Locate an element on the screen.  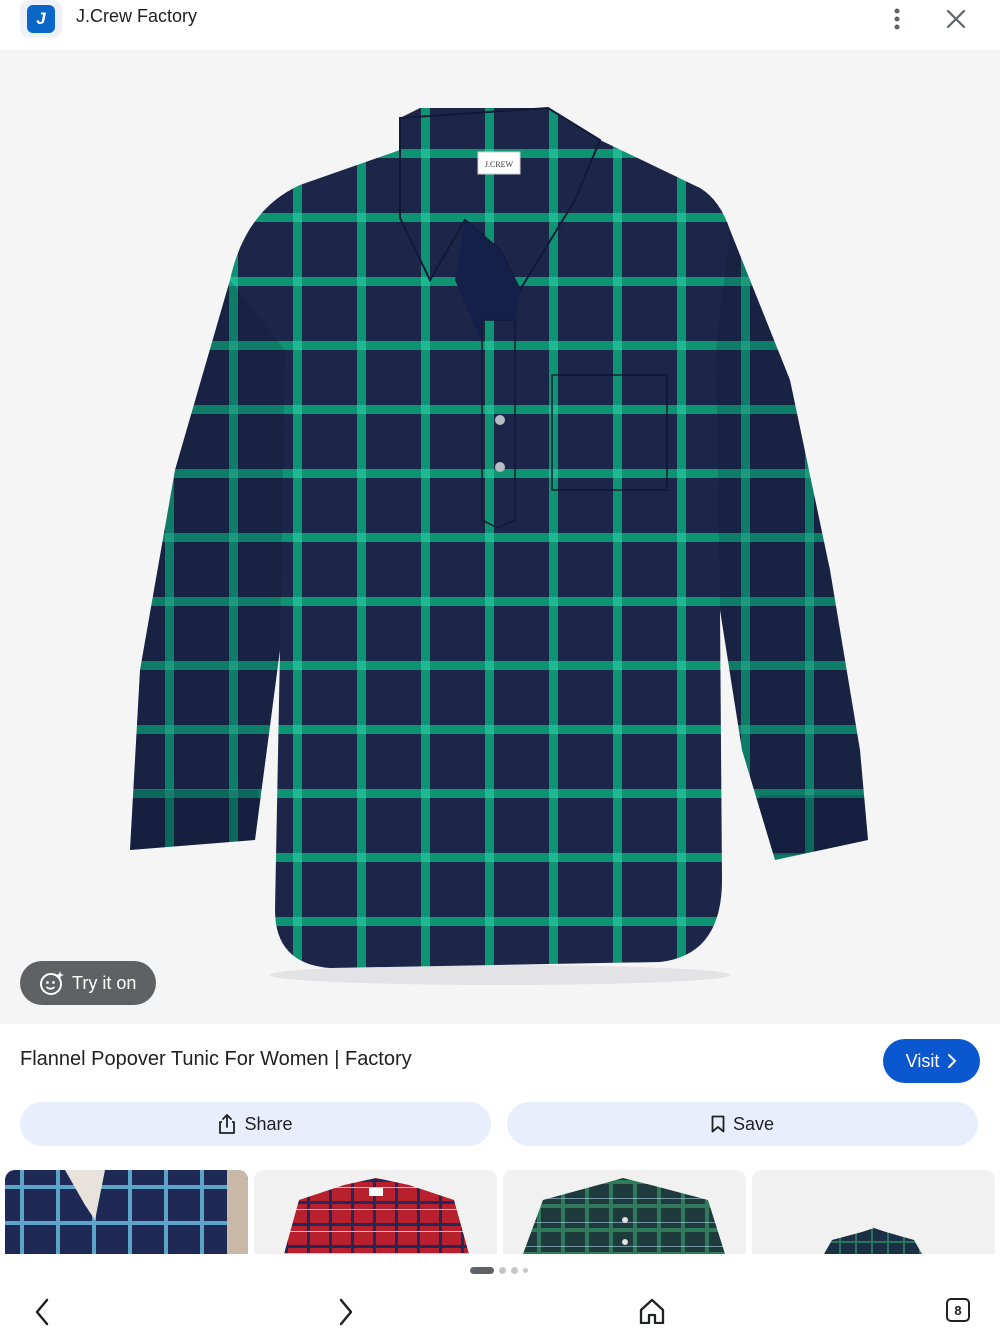
top-bar: J J.Crew Factory is located at coordinates (500, 25).